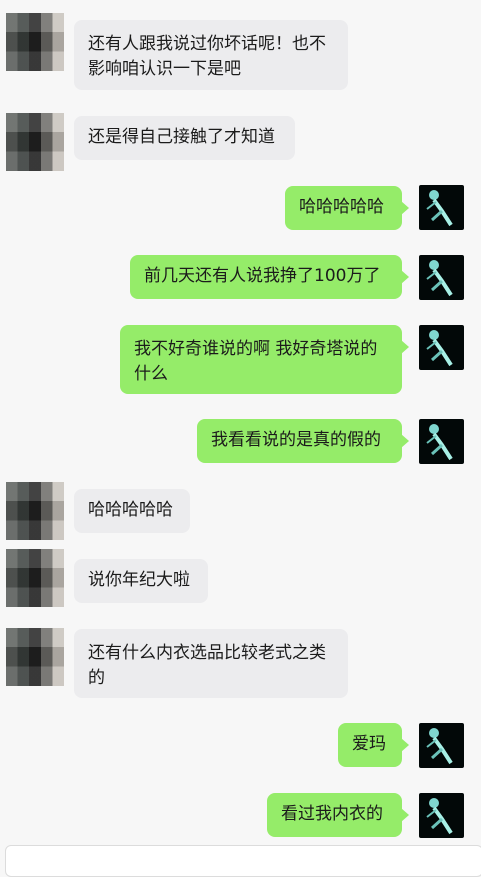 The width and height of the screenshot is (481, 877). What do you see at coordinates (132, 511) in the screenshot?
I see `message-bubble-incoming: 哈哈哈哈哈` at bounding box center [132, 511].